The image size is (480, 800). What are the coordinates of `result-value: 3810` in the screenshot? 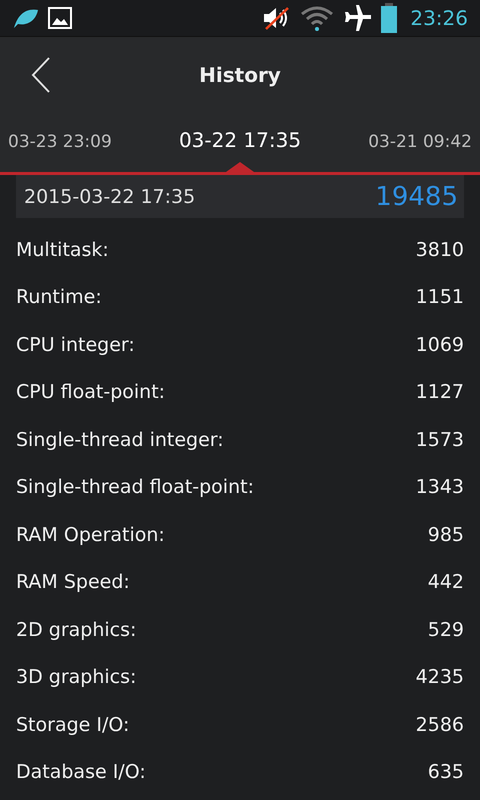 It's located at (440, 249).